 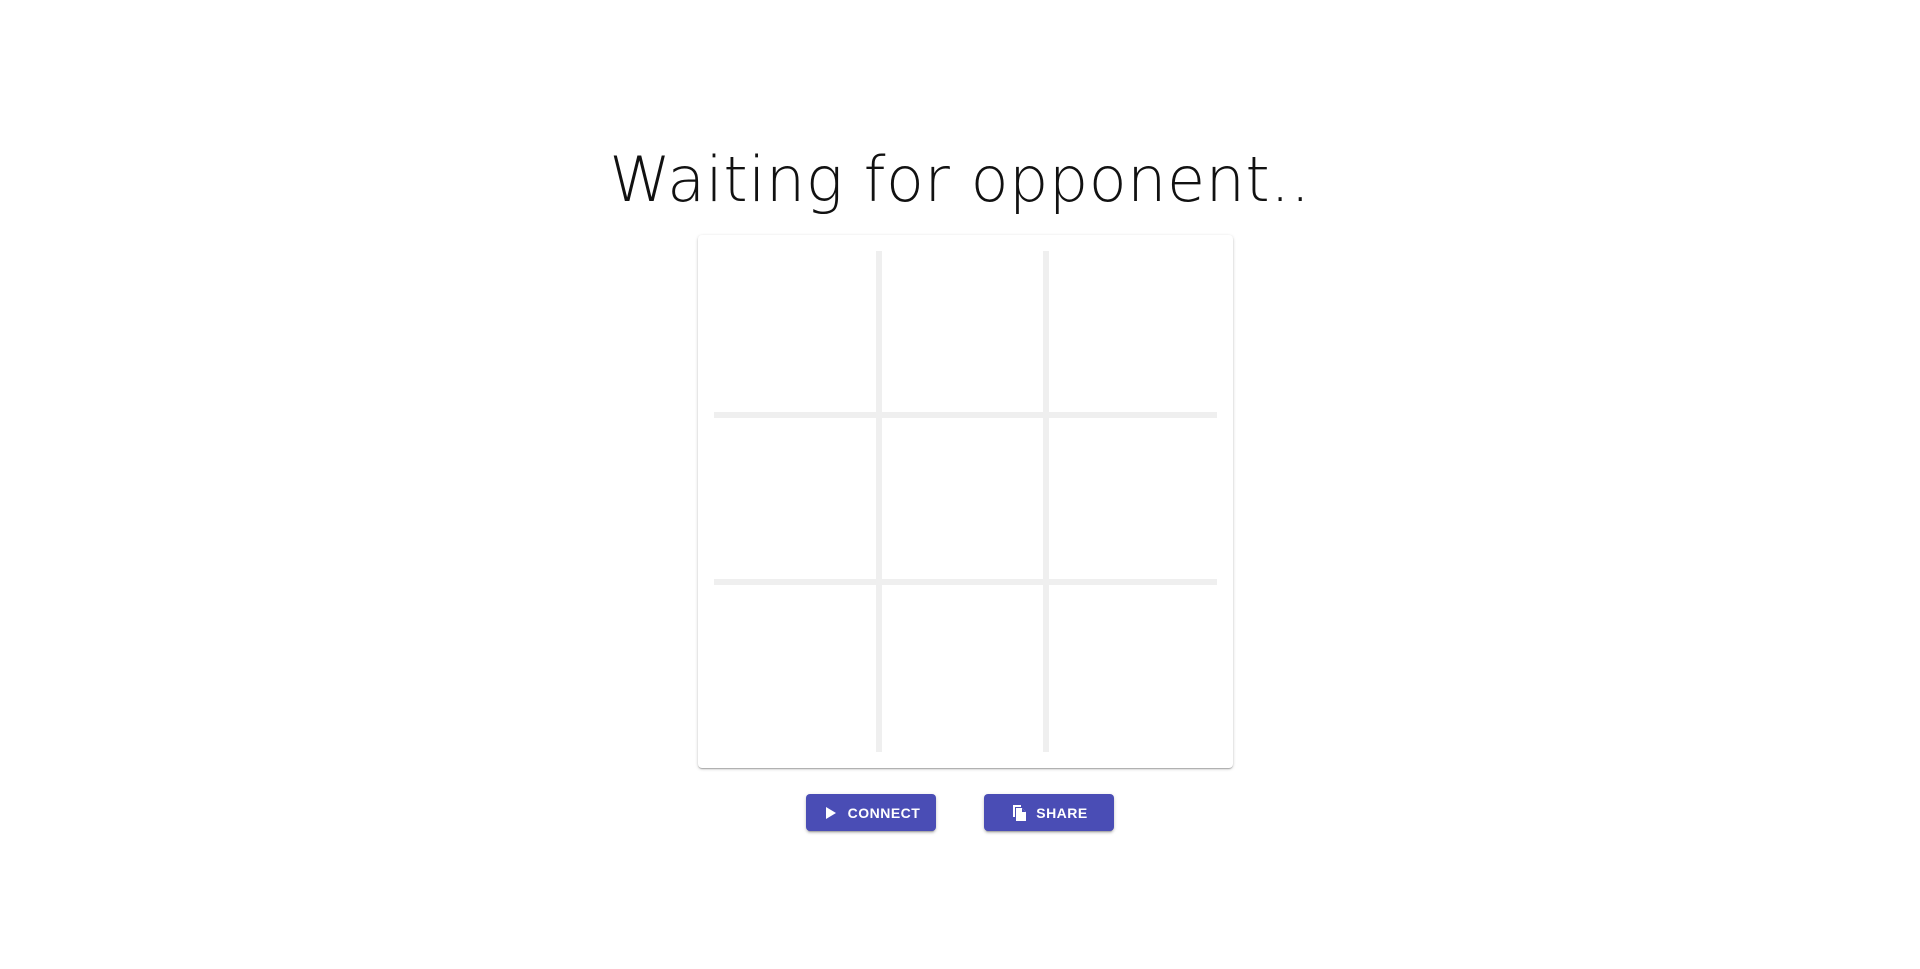 I want to click on action-buttons: CONNECT SHARE, so click(x=960, y=812).